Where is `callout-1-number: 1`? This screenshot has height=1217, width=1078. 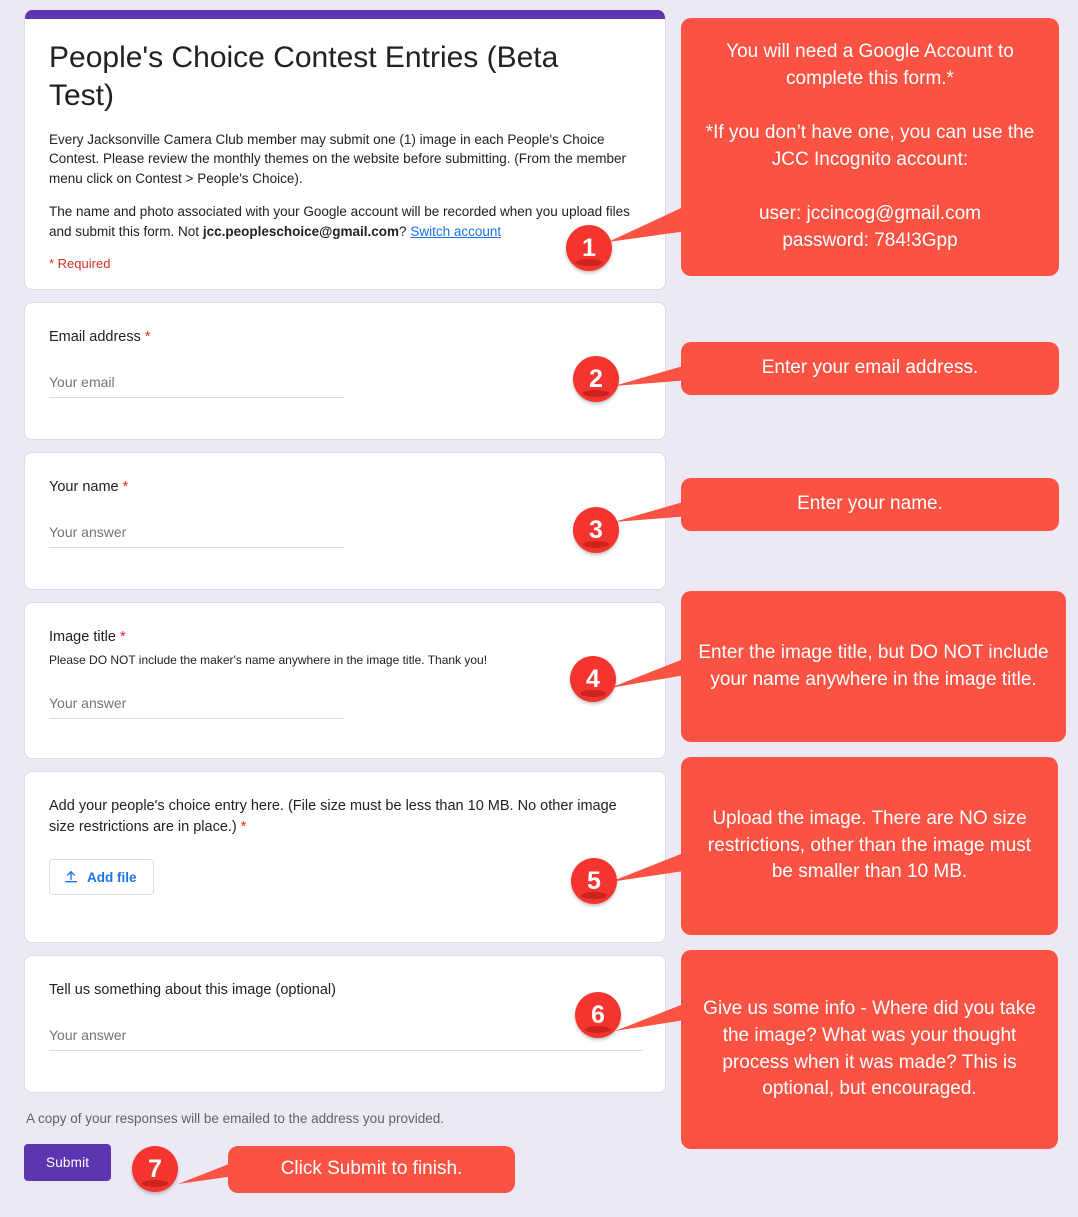 callout-1-number: 1 is located at coordinates (589, 247).